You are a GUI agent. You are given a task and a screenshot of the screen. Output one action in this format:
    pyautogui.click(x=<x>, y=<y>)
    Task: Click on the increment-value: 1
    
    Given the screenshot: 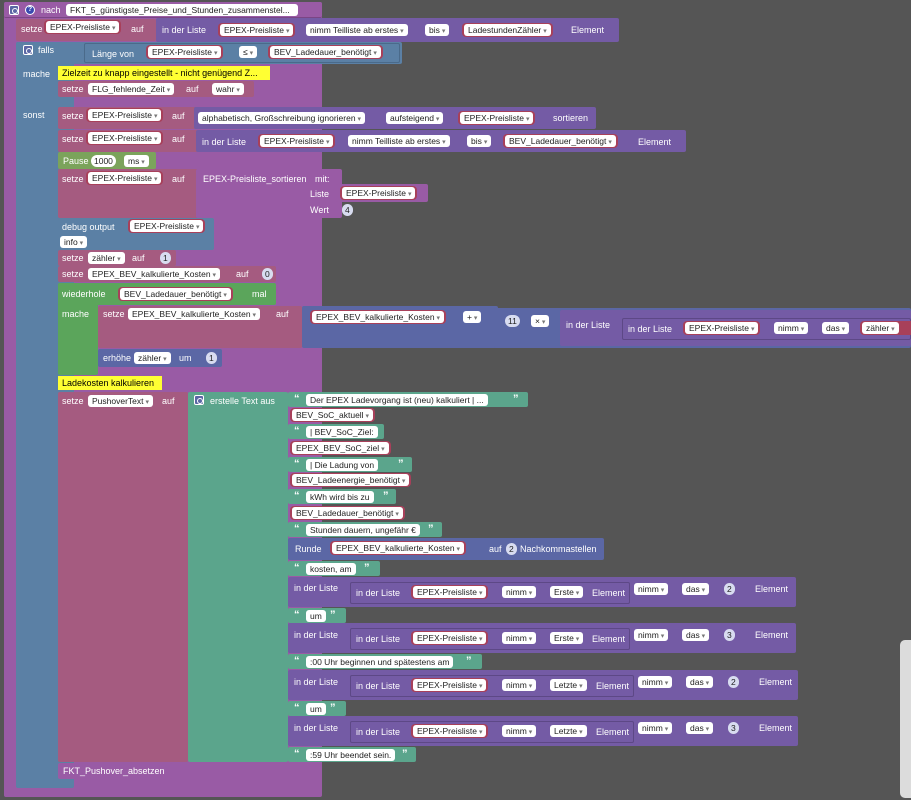 What is the action you would take?
    pyautogui.click(x=211, y=358)
    